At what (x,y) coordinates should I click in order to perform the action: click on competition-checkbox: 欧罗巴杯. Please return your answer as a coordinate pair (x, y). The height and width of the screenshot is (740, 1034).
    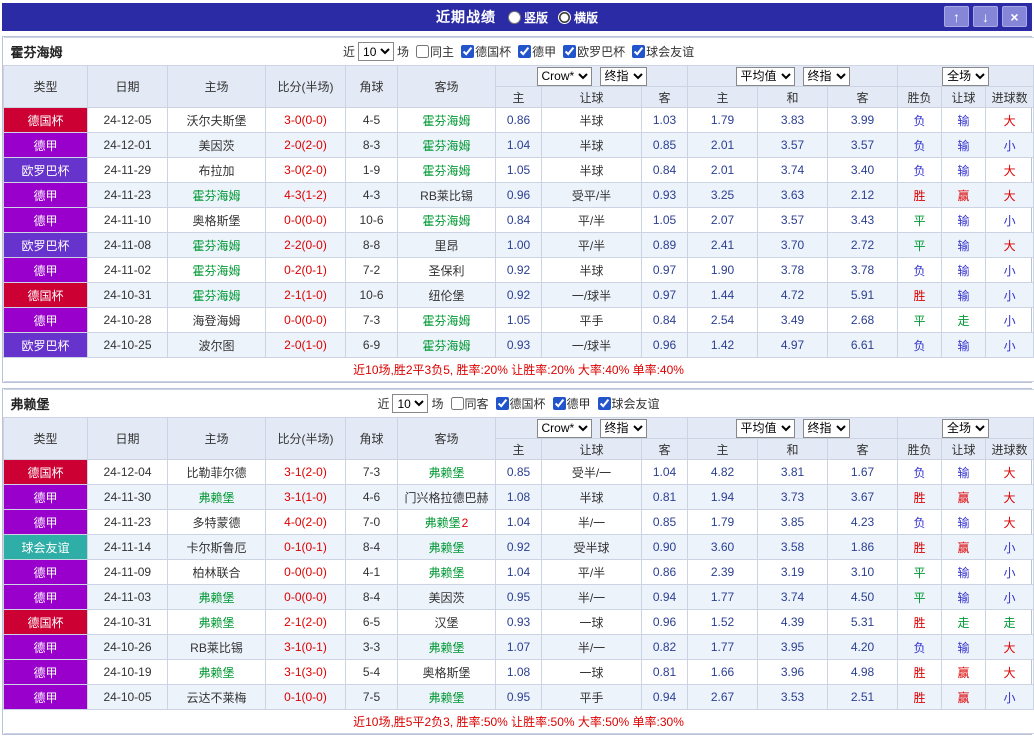
    Looking at the image, I should click on (592, 51).